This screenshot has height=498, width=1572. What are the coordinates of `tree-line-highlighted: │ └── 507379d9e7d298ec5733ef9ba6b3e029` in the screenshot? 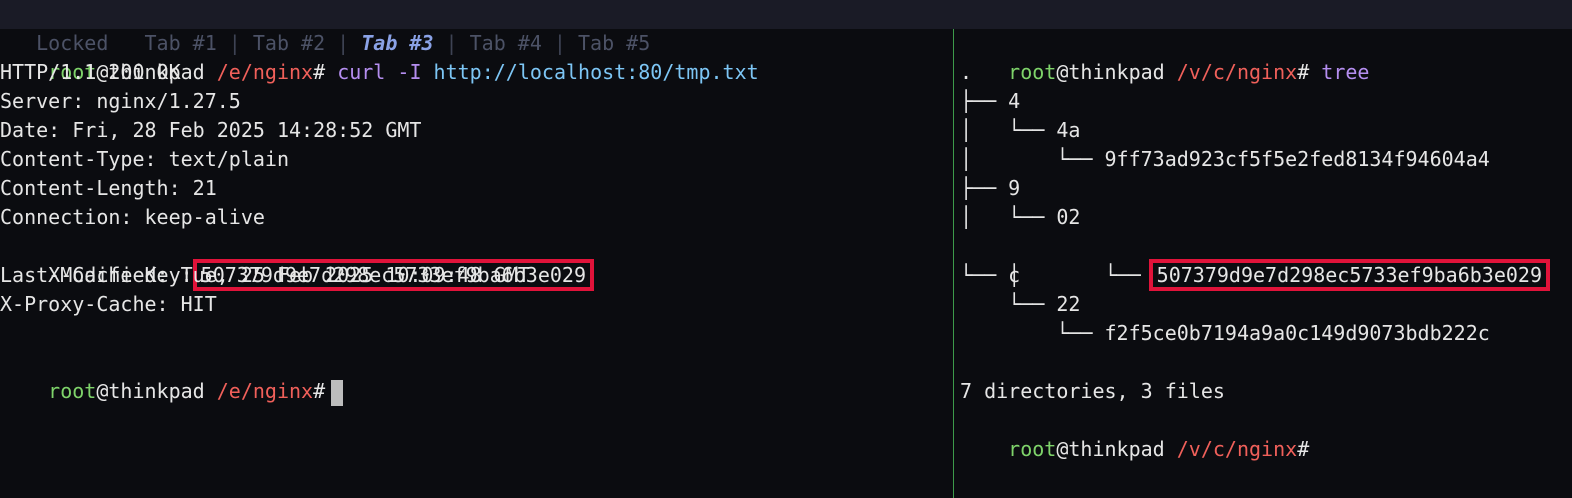 It's located at (1255, 261).